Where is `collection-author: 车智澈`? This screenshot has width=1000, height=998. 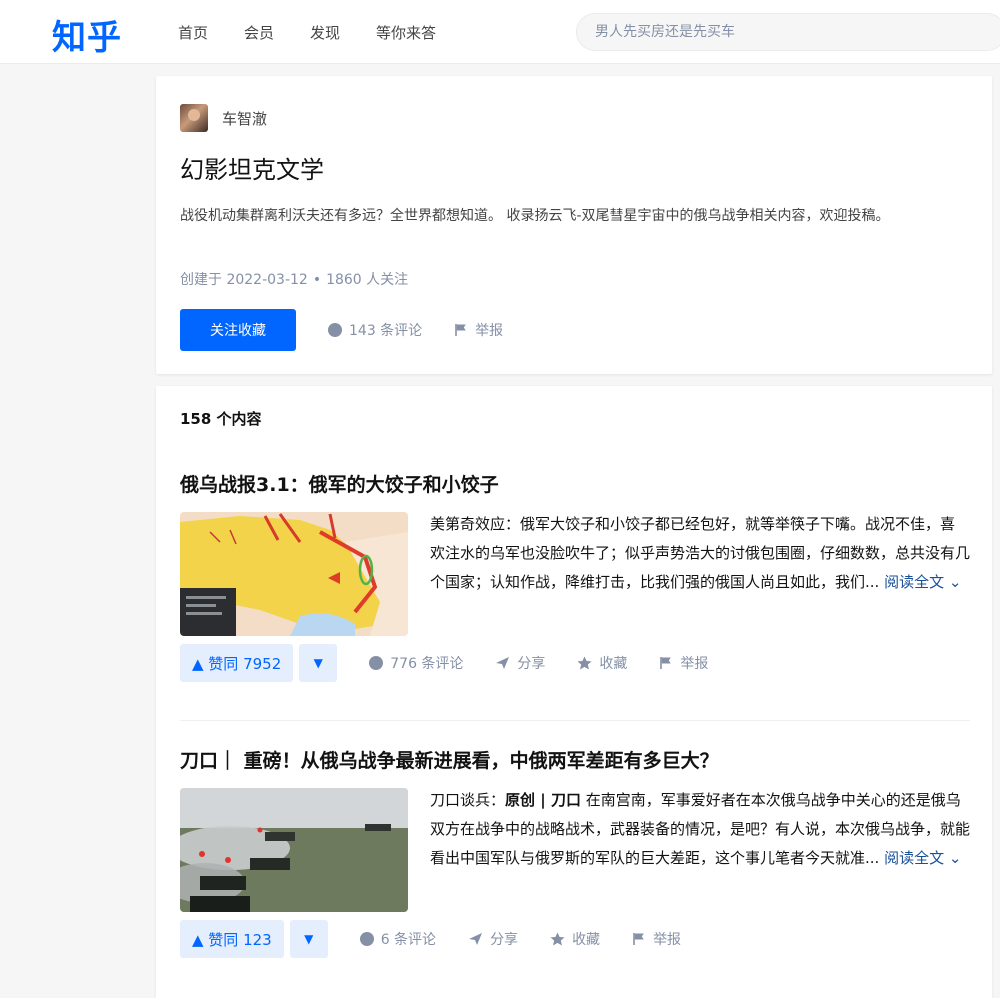
collection-author: 车智澈 is located at coordinates (223, 118).